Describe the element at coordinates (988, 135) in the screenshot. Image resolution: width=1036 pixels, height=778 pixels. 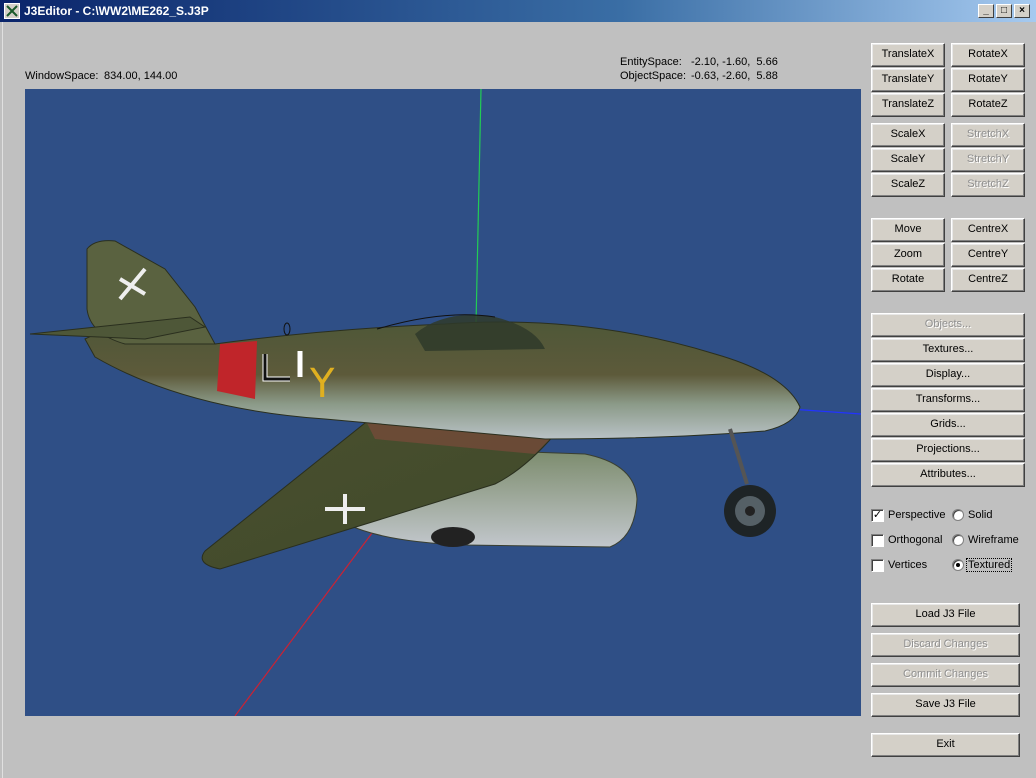
I see `stretch-x-button: StretchX` at that location.